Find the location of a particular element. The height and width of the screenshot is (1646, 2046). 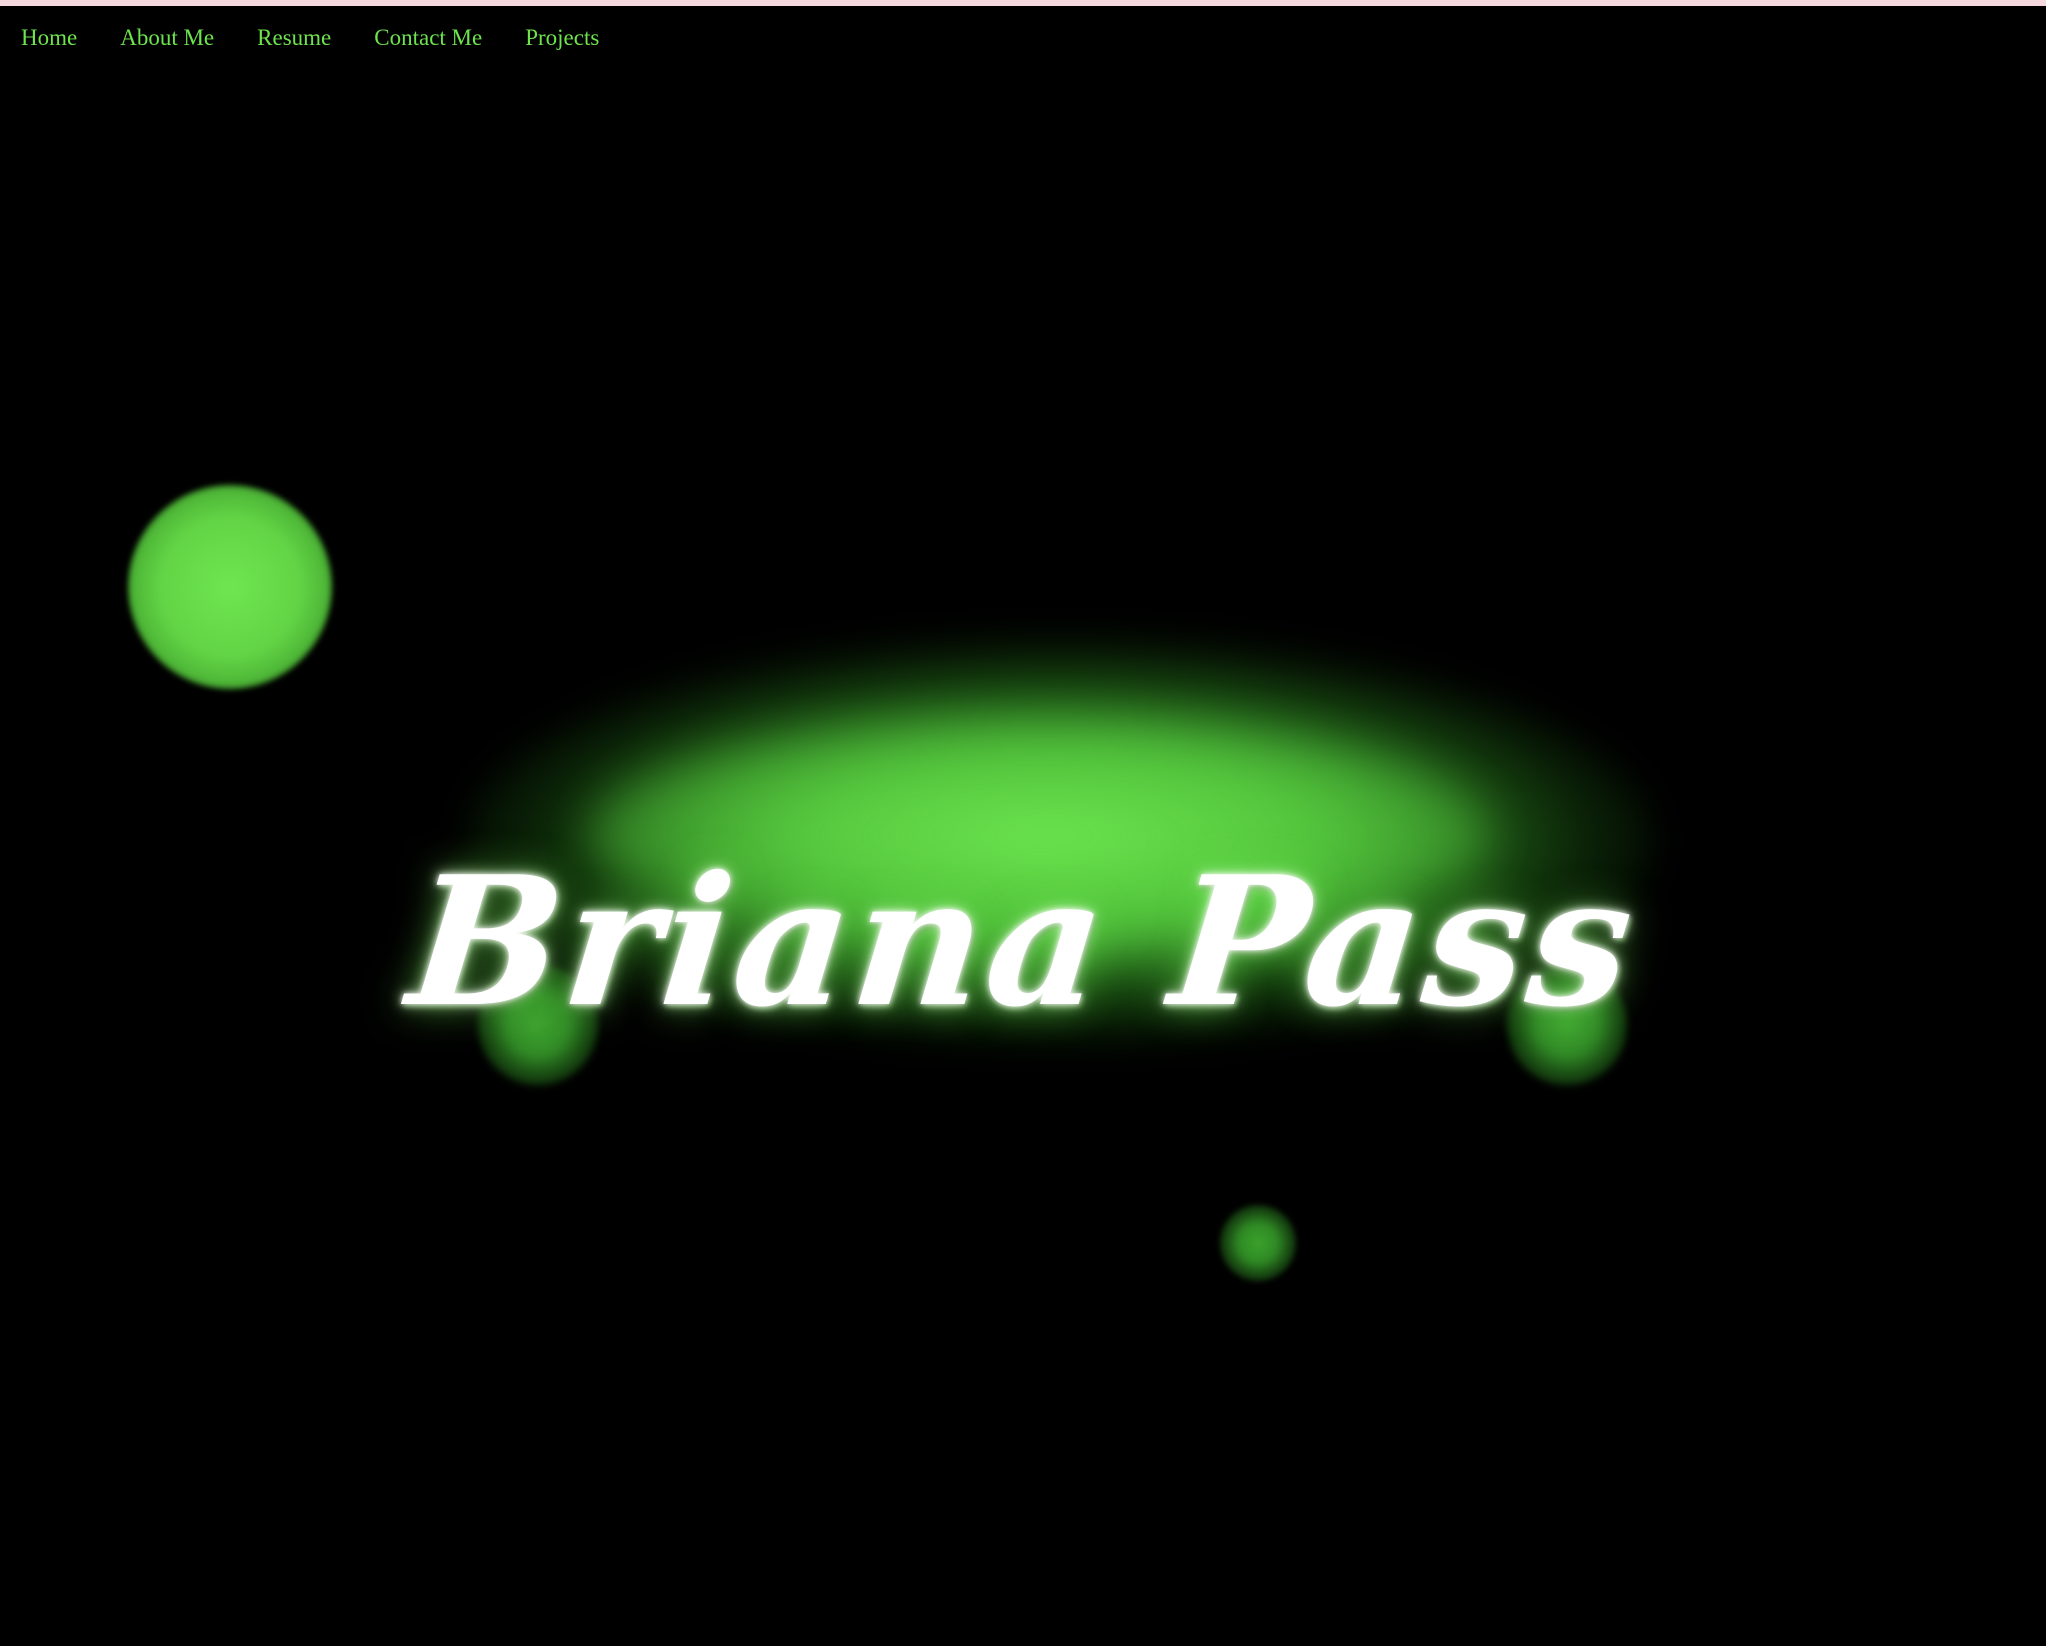

nav-link-resume: Resume is located at coordinates (294, 38).